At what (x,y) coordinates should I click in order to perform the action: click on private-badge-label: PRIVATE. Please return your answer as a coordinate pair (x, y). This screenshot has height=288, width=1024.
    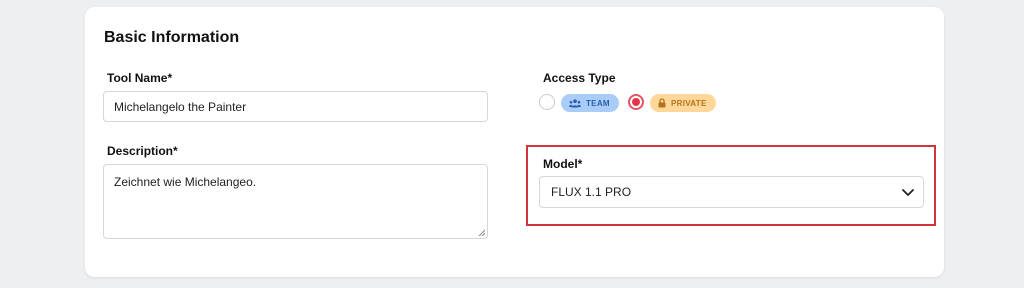
    Looking at the image, I should click on (689, 103).